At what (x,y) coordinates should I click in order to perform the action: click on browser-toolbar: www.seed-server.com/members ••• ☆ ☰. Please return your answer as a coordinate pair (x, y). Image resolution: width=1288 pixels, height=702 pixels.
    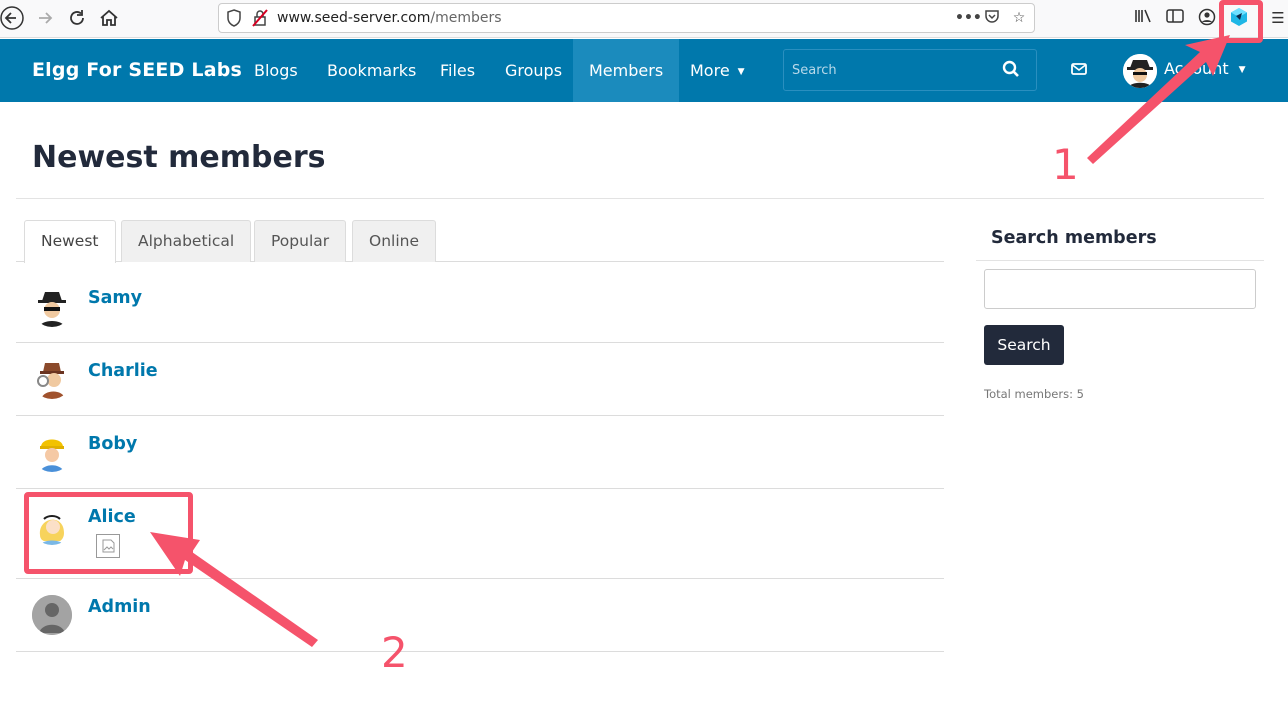
    Looking at the image, I should click on (644, 19).